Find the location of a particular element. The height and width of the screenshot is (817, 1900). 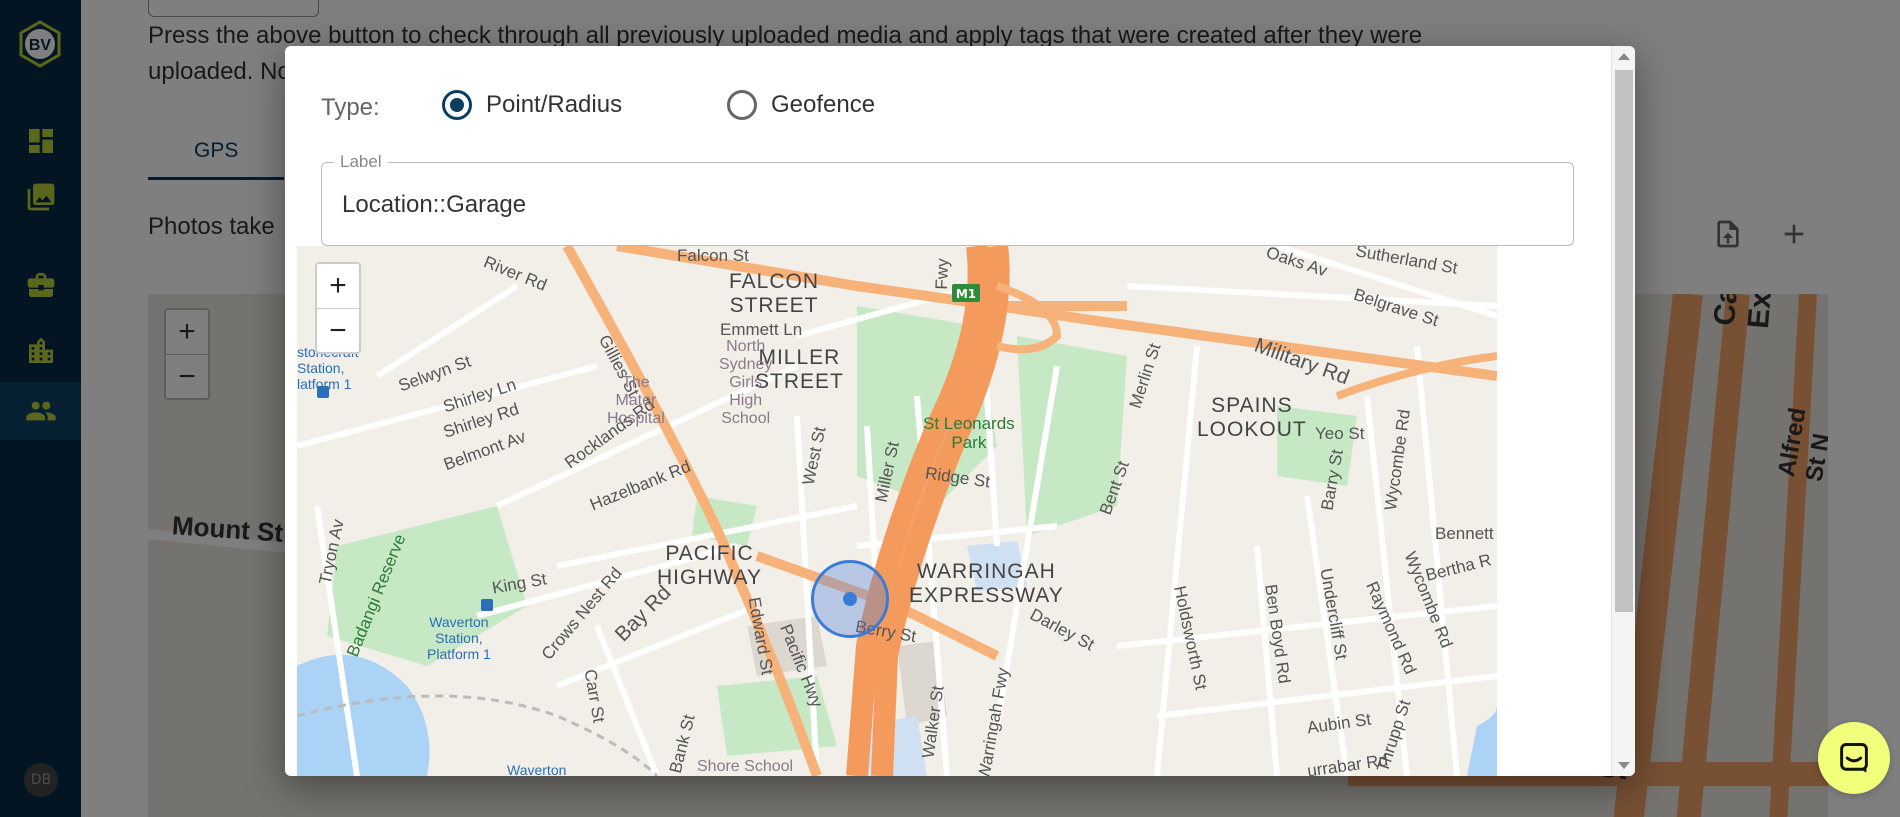

map-park-label: St Leonards Park is located at coordinates (969, 433).